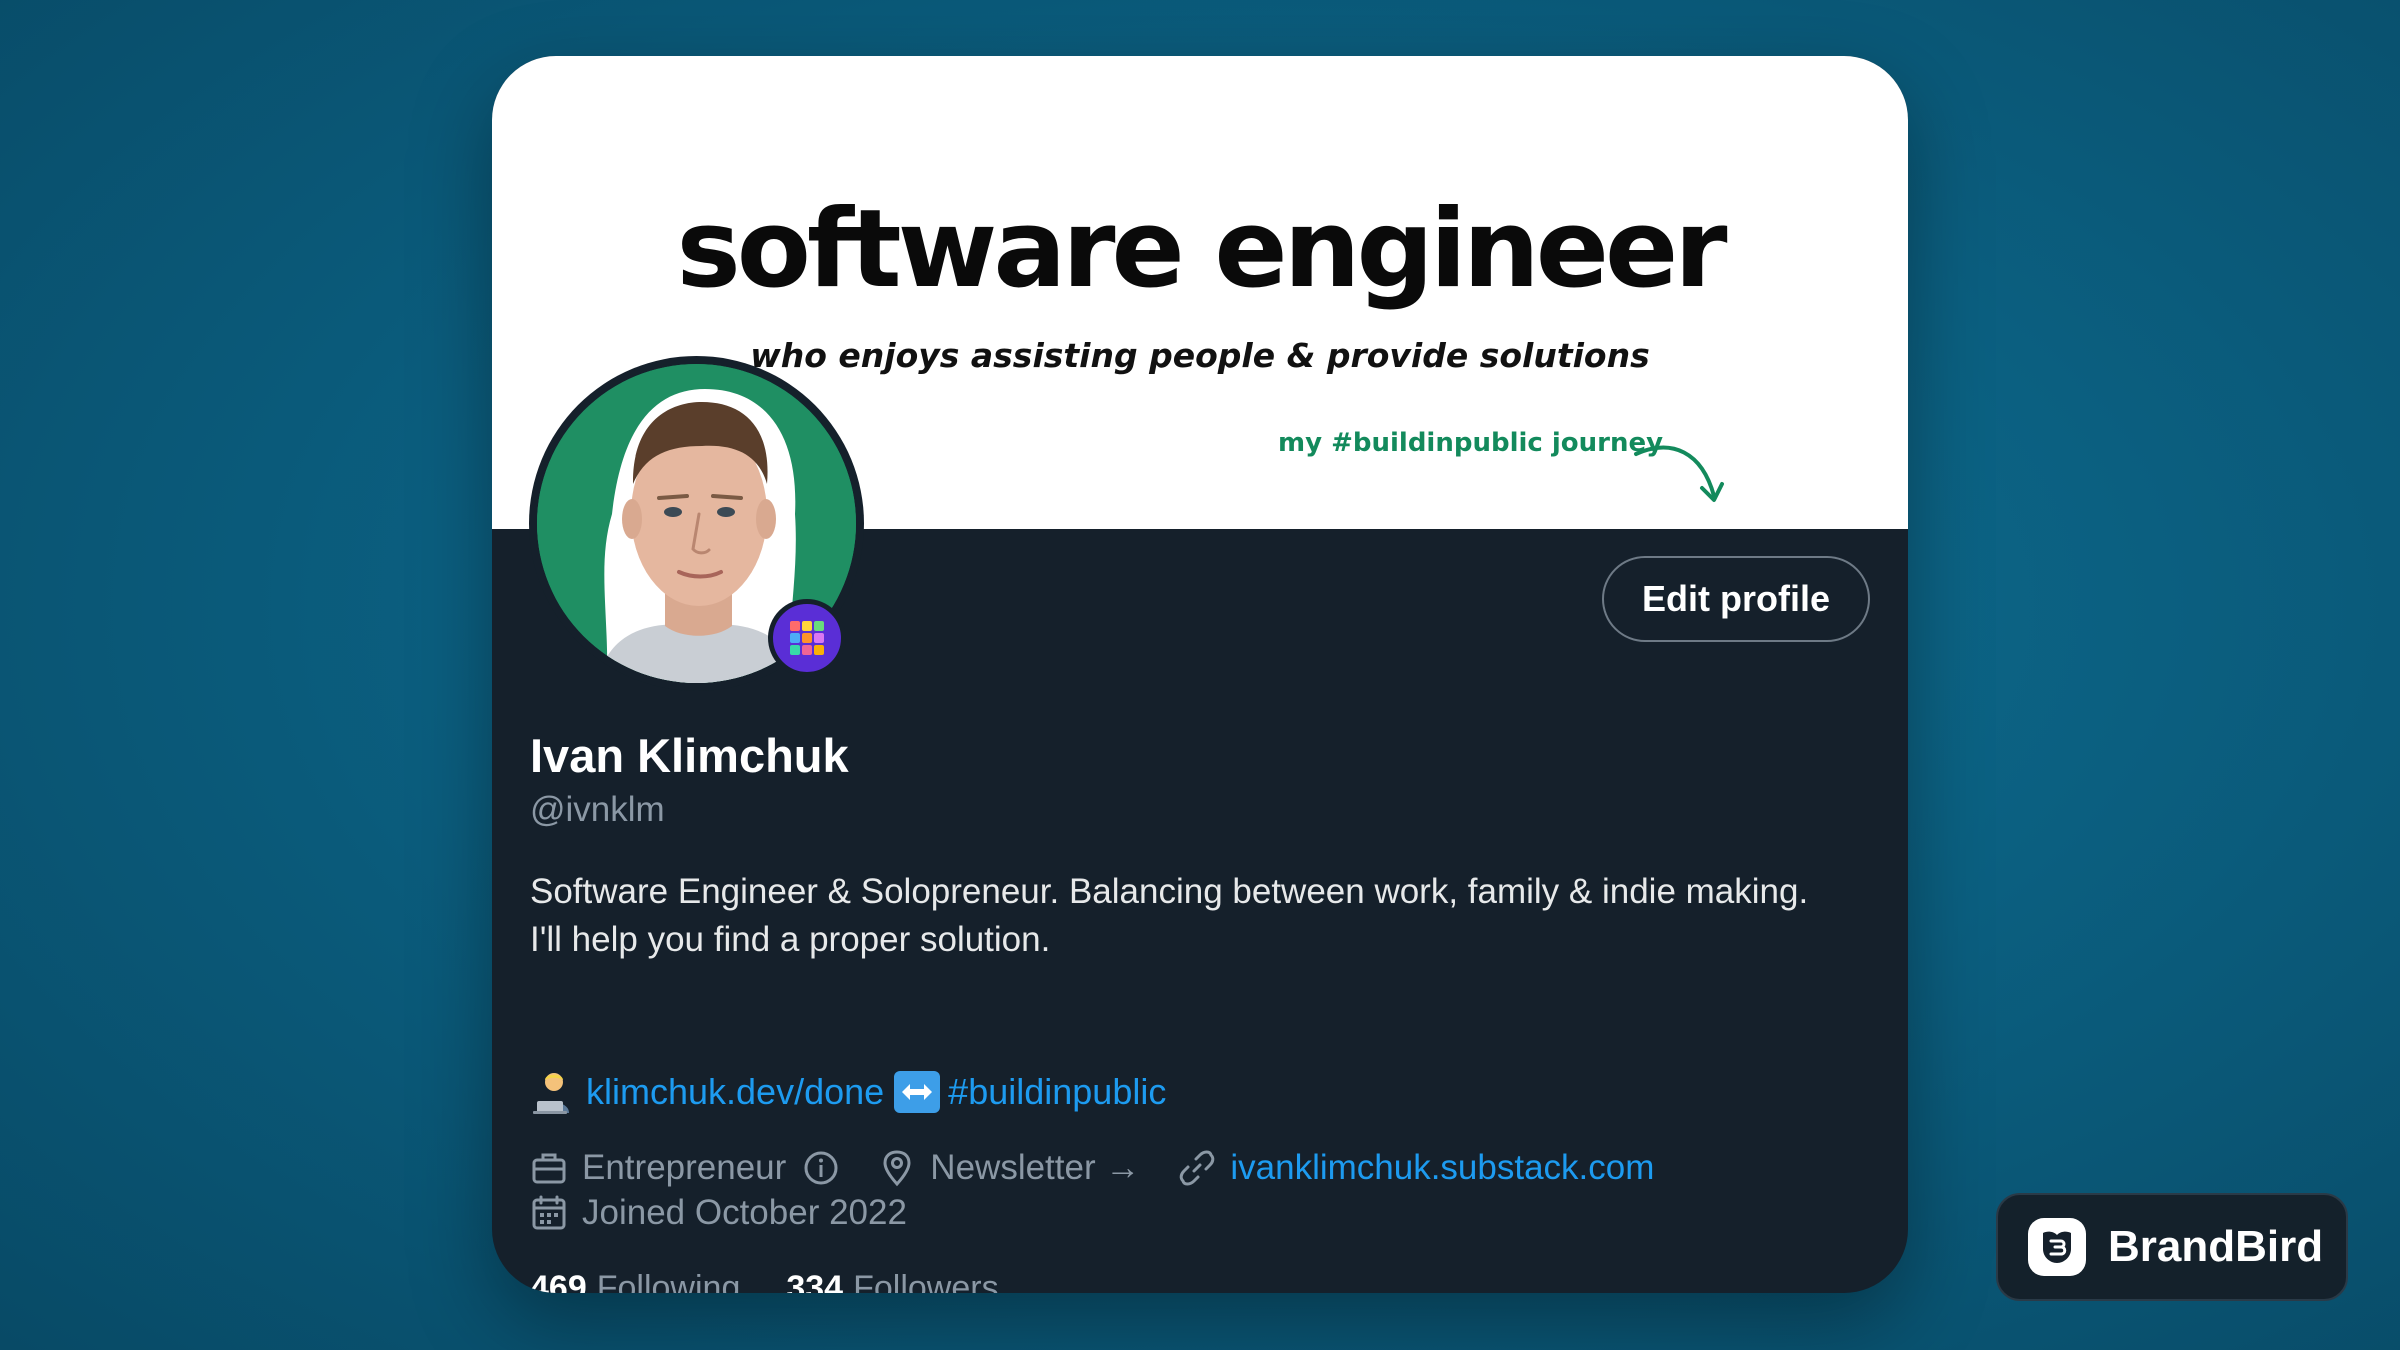 This screenshot has height=1350, width=2400. Describe the element at coordinates (558, 1281) in the screenshot. I see `following-count: 469` at that location.